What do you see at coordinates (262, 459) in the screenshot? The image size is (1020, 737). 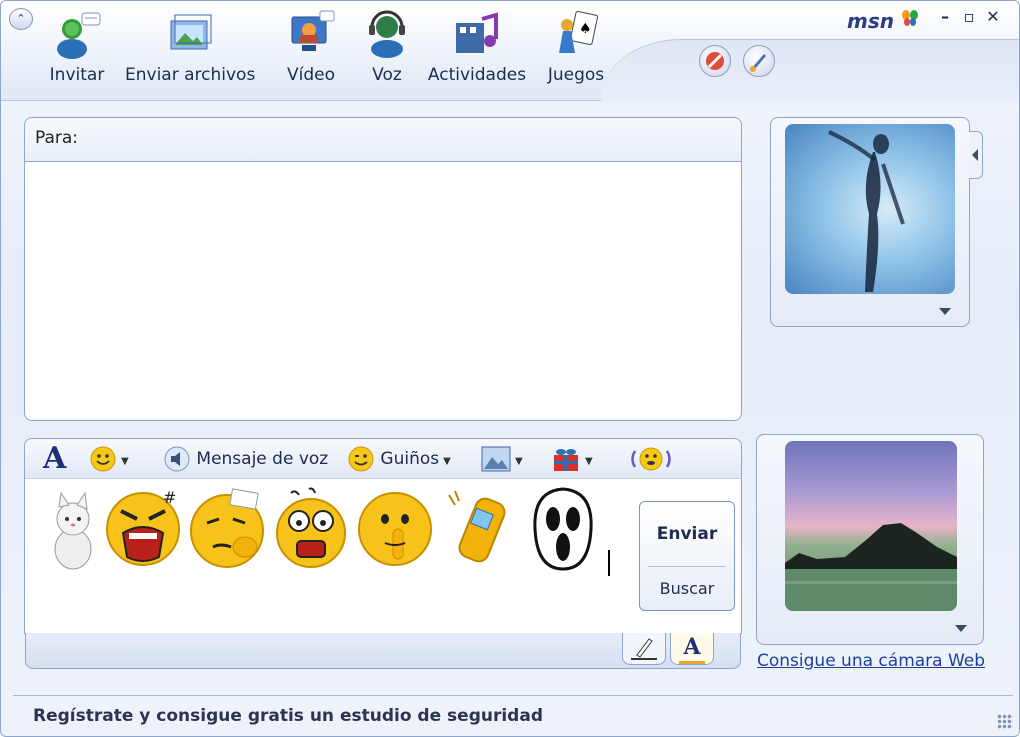 I see `voice-message-label: Mensaje de voz` at bounding box center [262, 459].